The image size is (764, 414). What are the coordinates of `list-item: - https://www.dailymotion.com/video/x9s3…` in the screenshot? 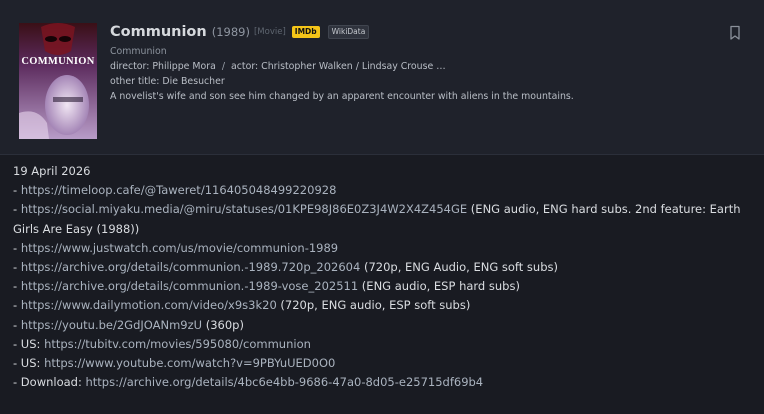 It's located at (383, 305).